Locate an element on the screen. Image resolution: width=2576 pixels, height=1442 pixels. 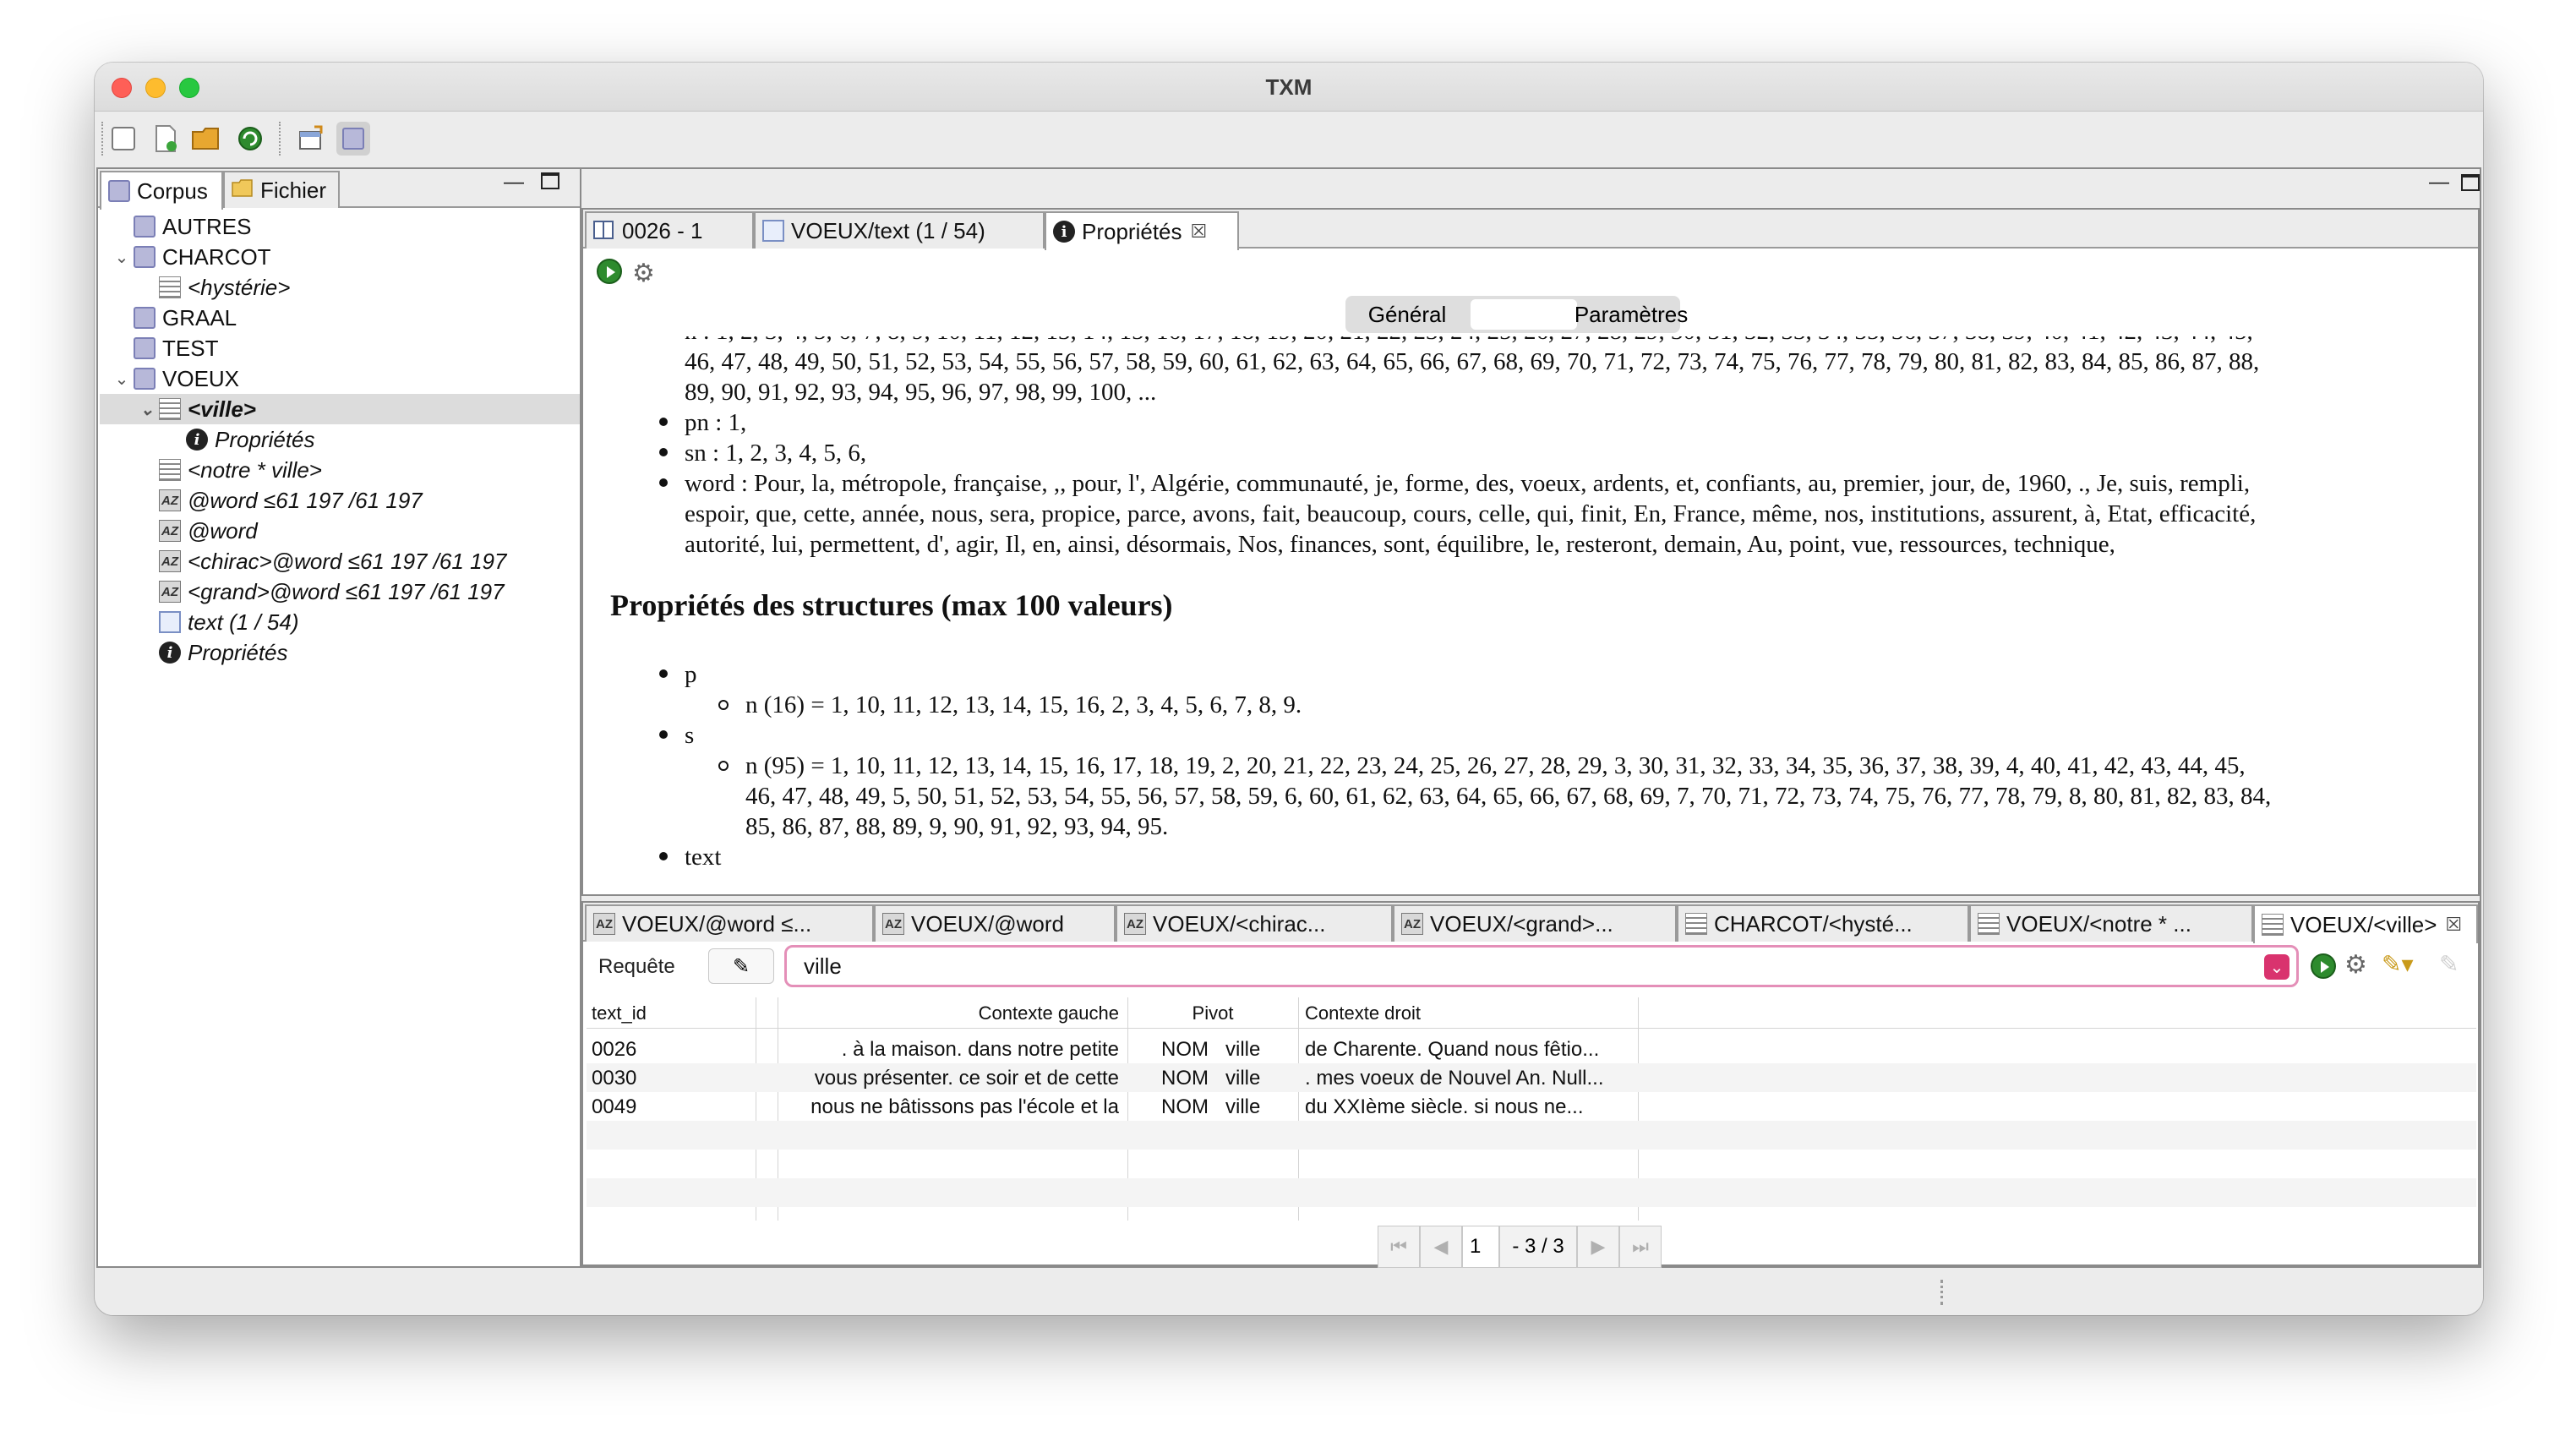
col-header-text-id: text_id is located at coordinates (619, 1013).